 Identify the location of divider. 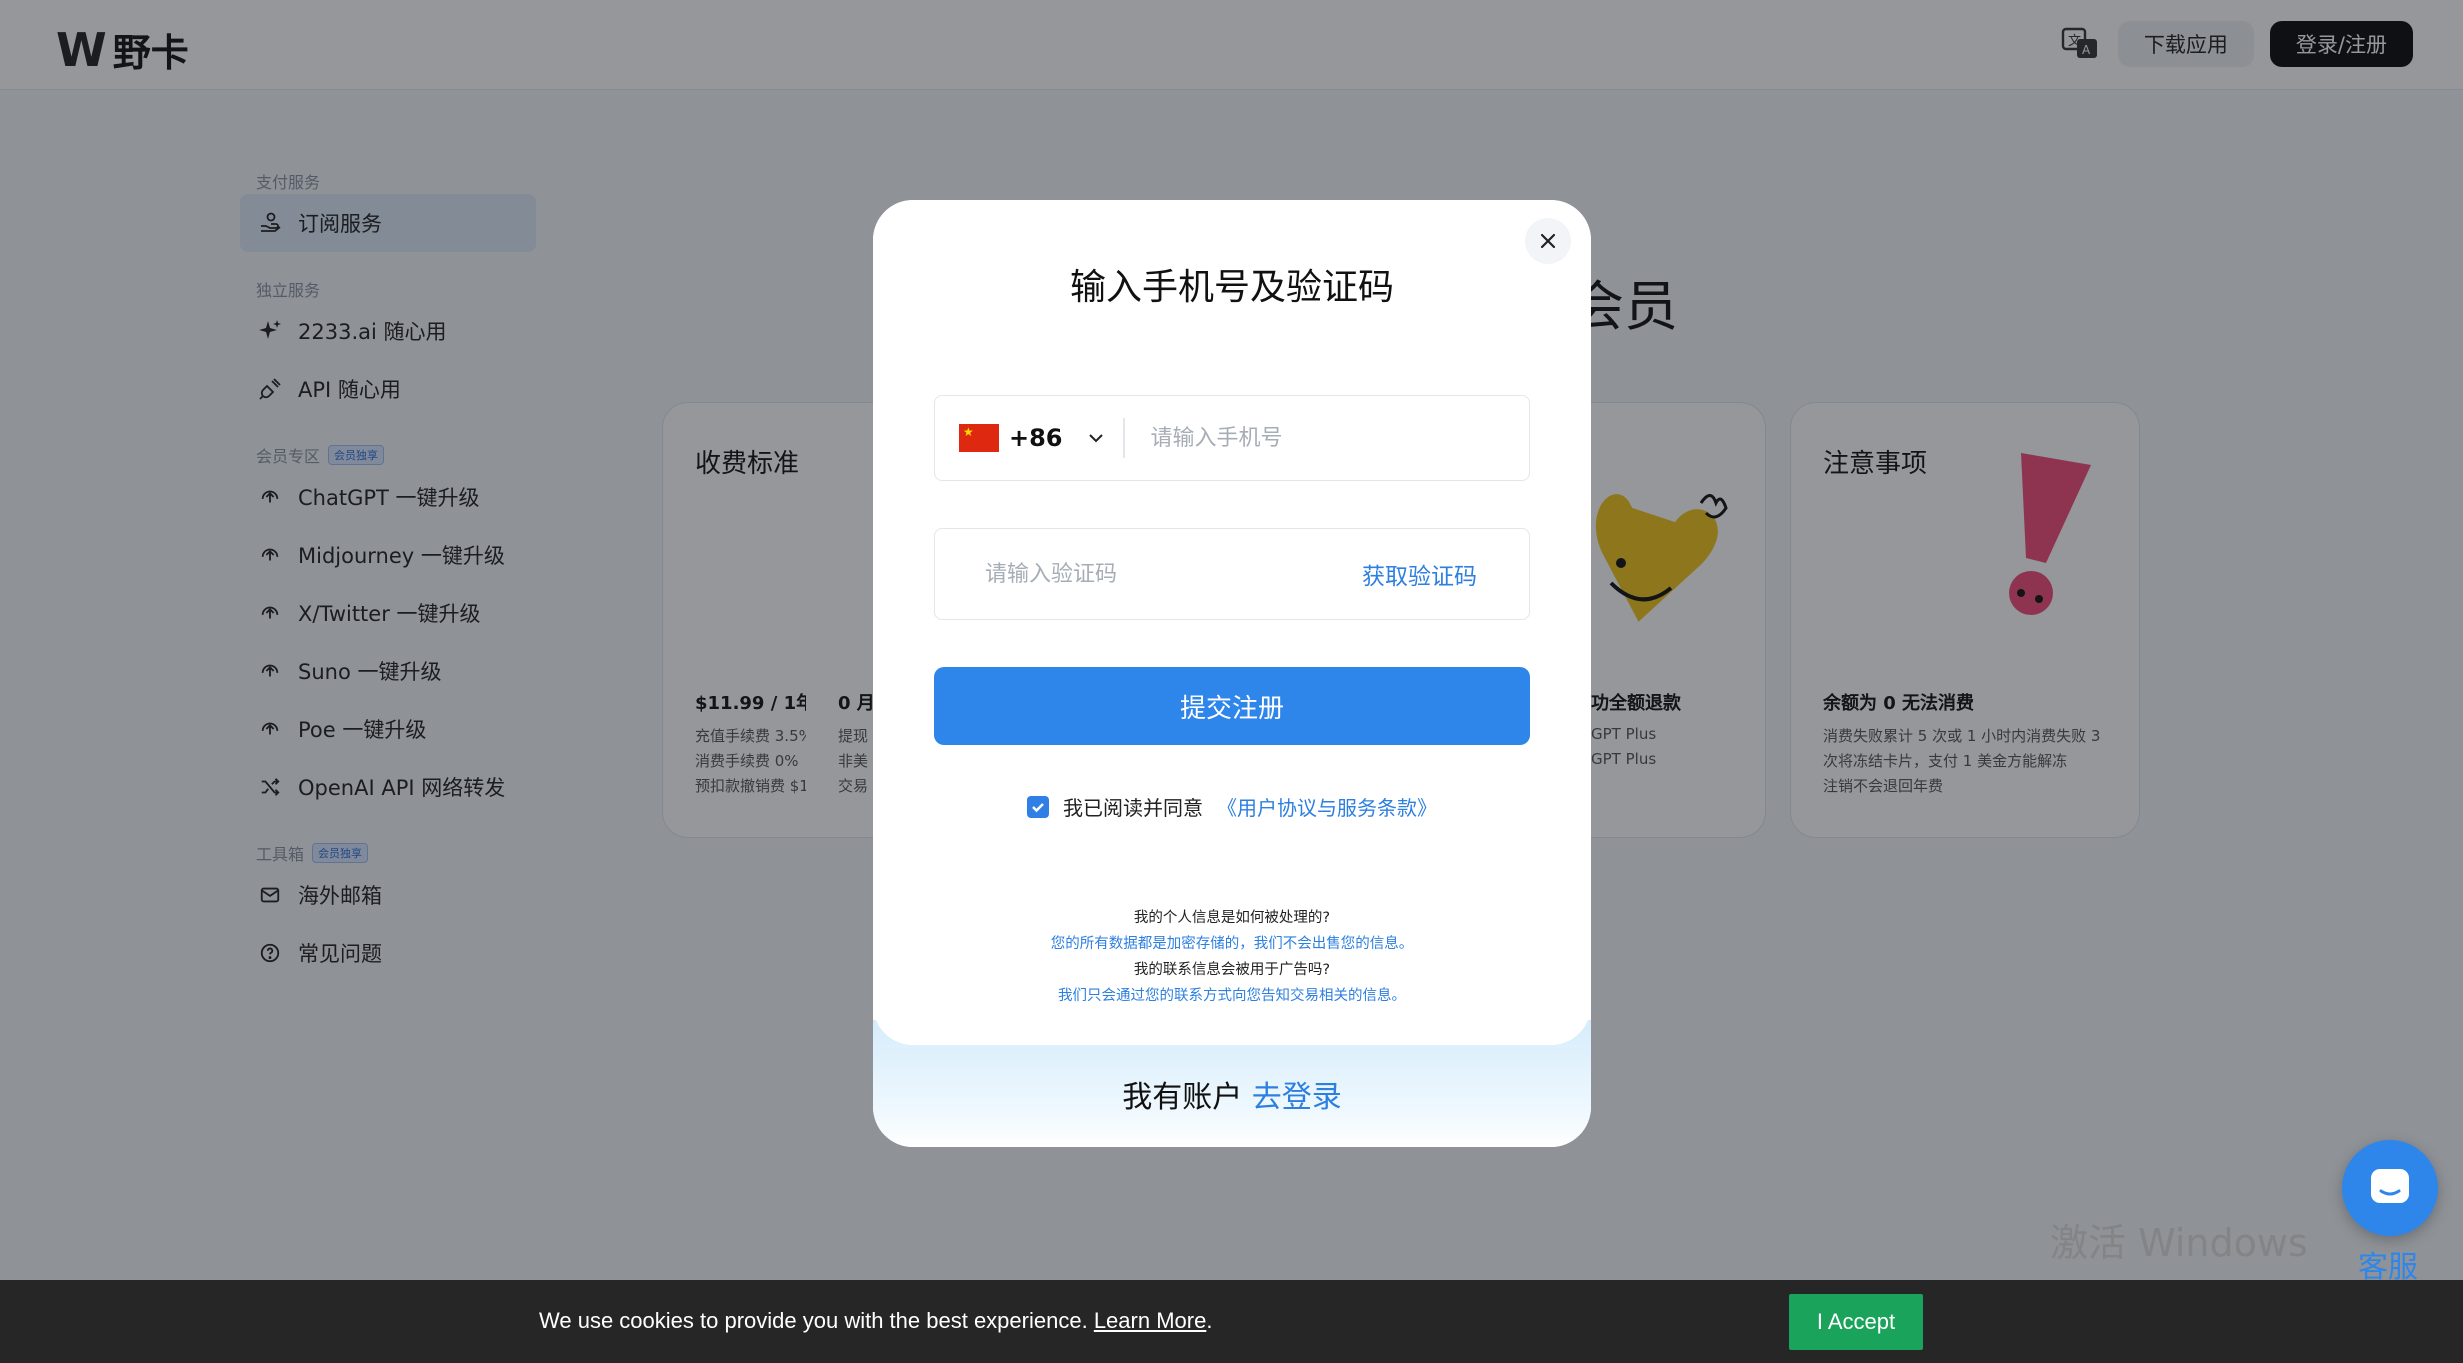
(1123, 438).